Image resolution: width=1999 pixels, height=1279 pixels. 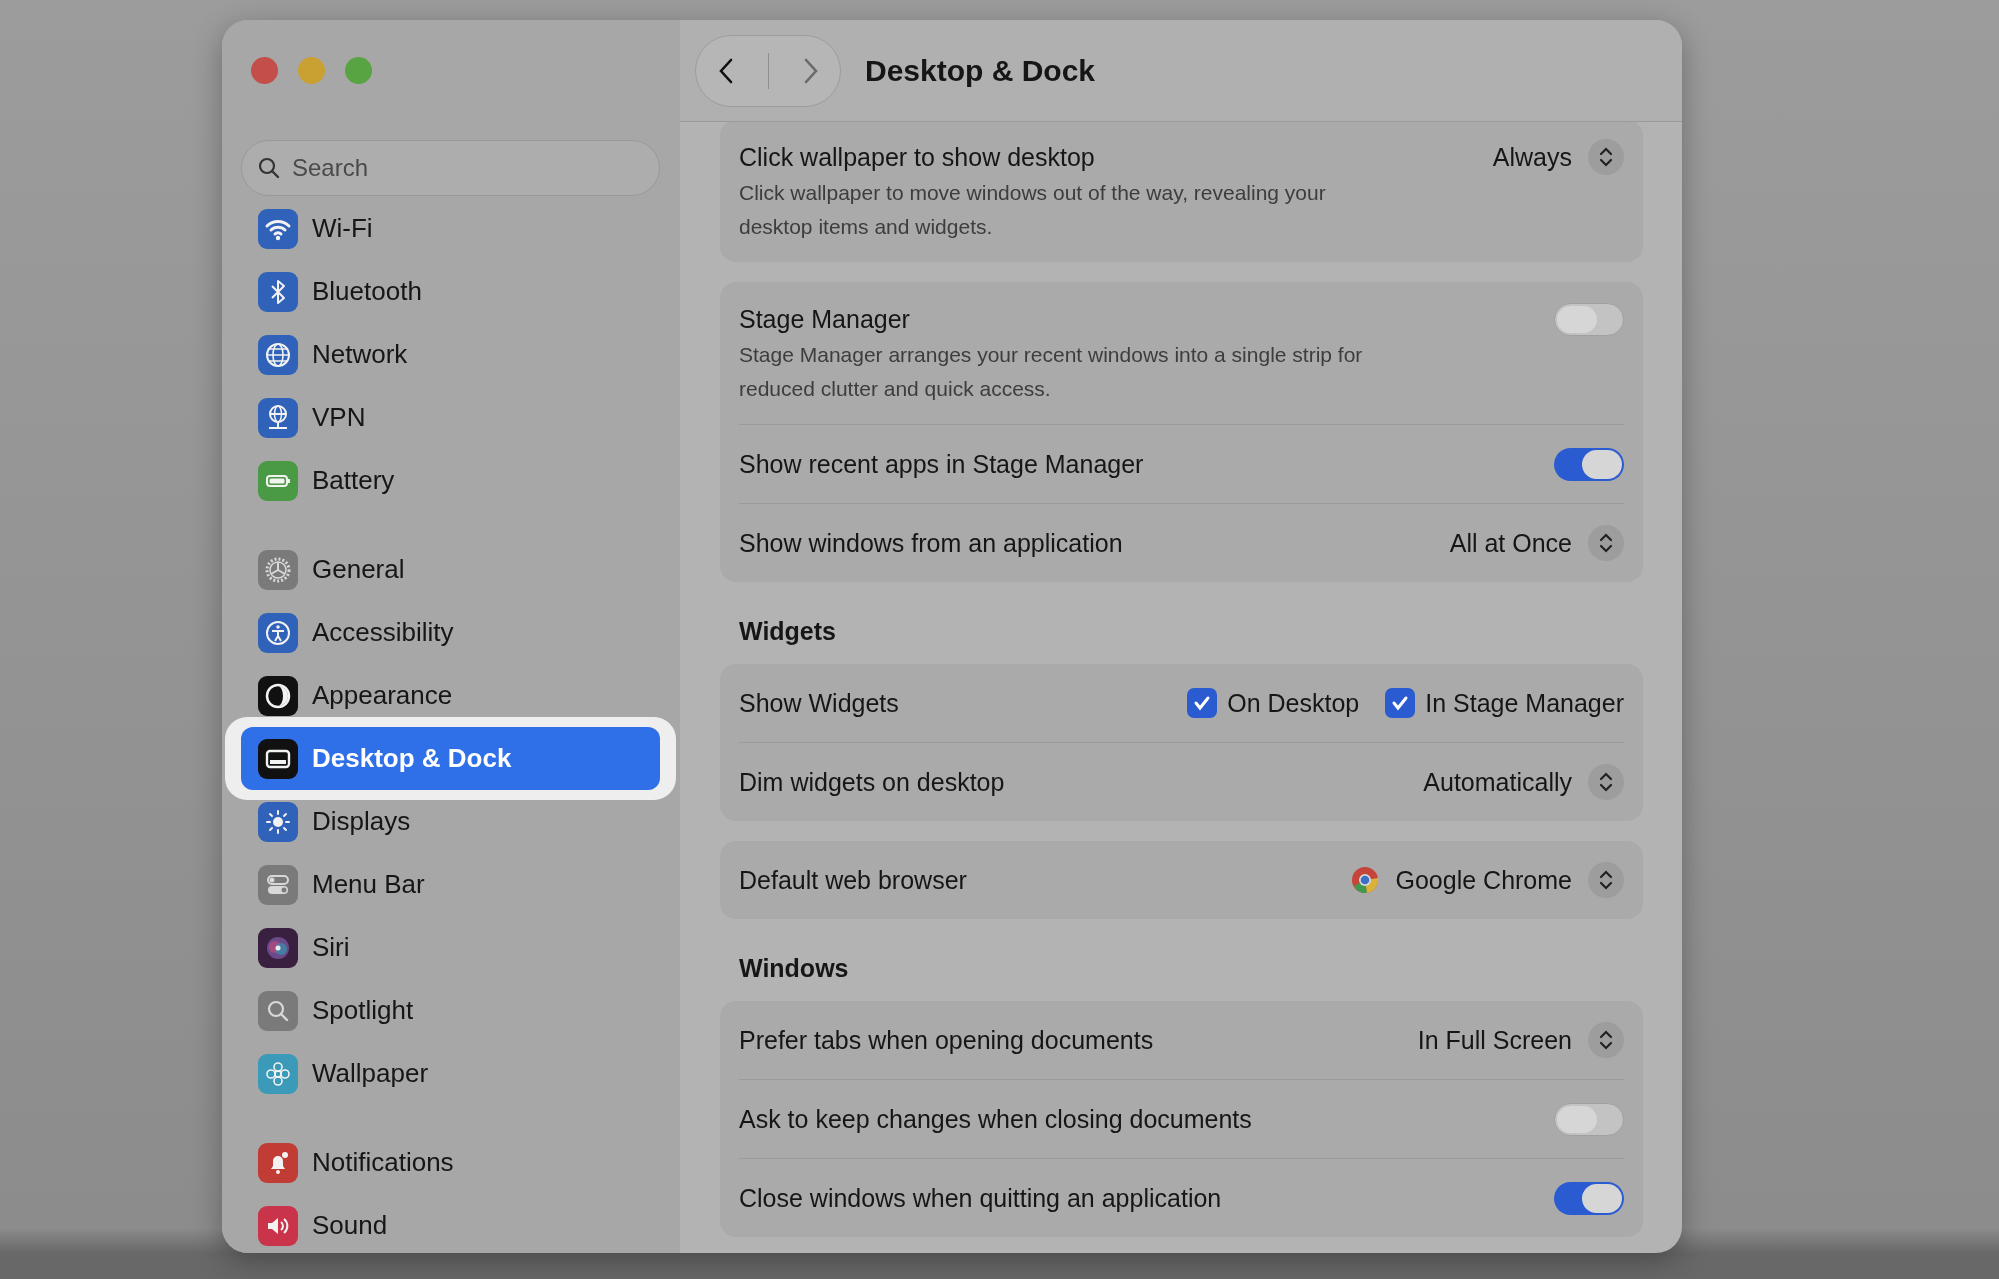 What do you see at coordinates (278, 569) in the screenshot?
I see `gear-icon` at bounding box center [278, 569].